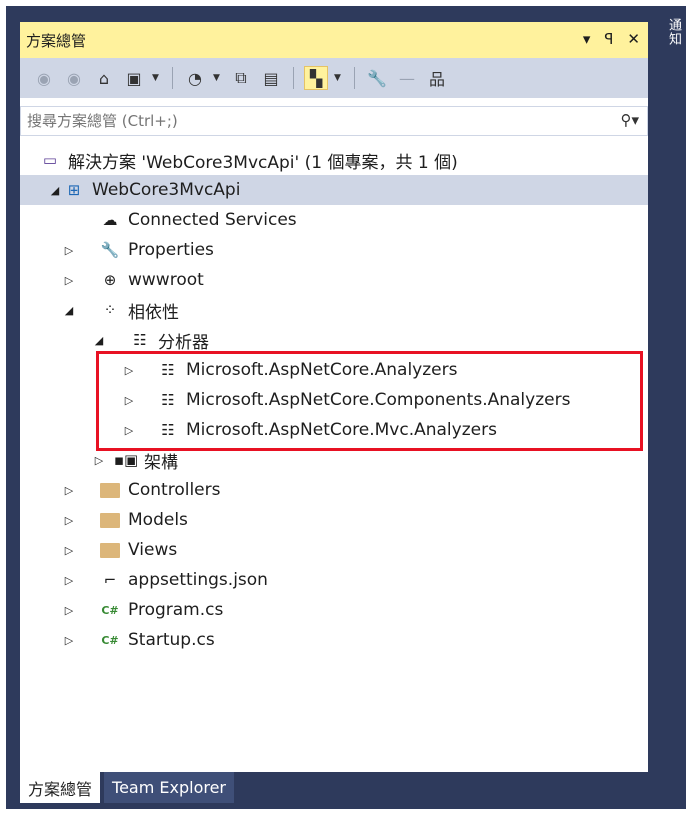 This screenshot has width=692, height=815. I want to click on sync-active-document-icon: ⧉, so click(241, 78).